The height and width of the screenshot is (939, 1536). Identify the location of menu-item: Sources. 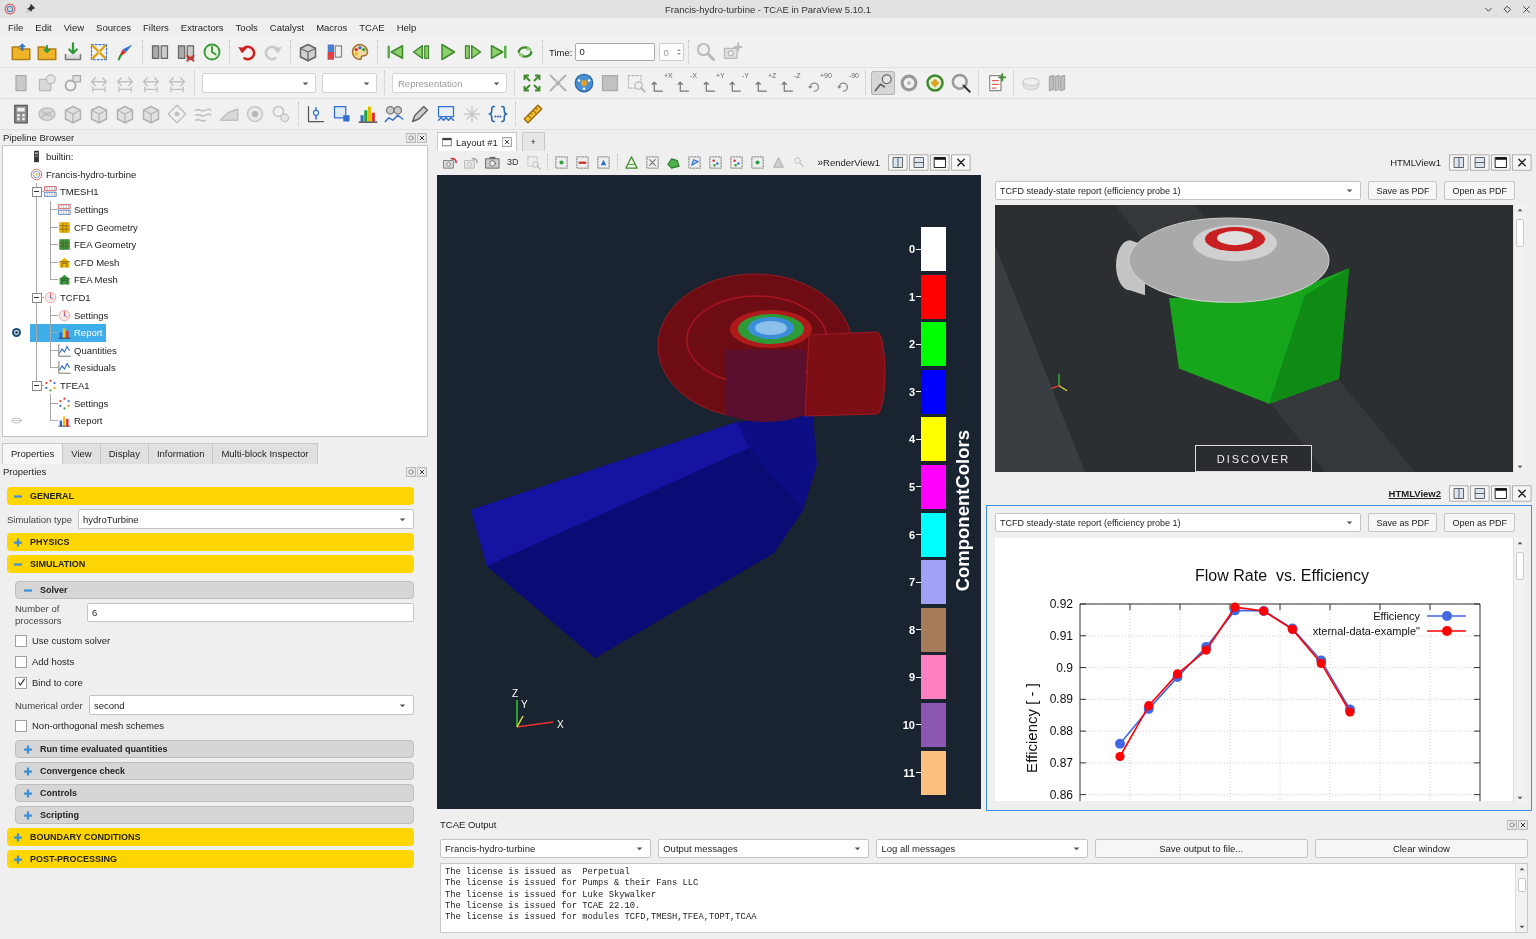
(113, 27).